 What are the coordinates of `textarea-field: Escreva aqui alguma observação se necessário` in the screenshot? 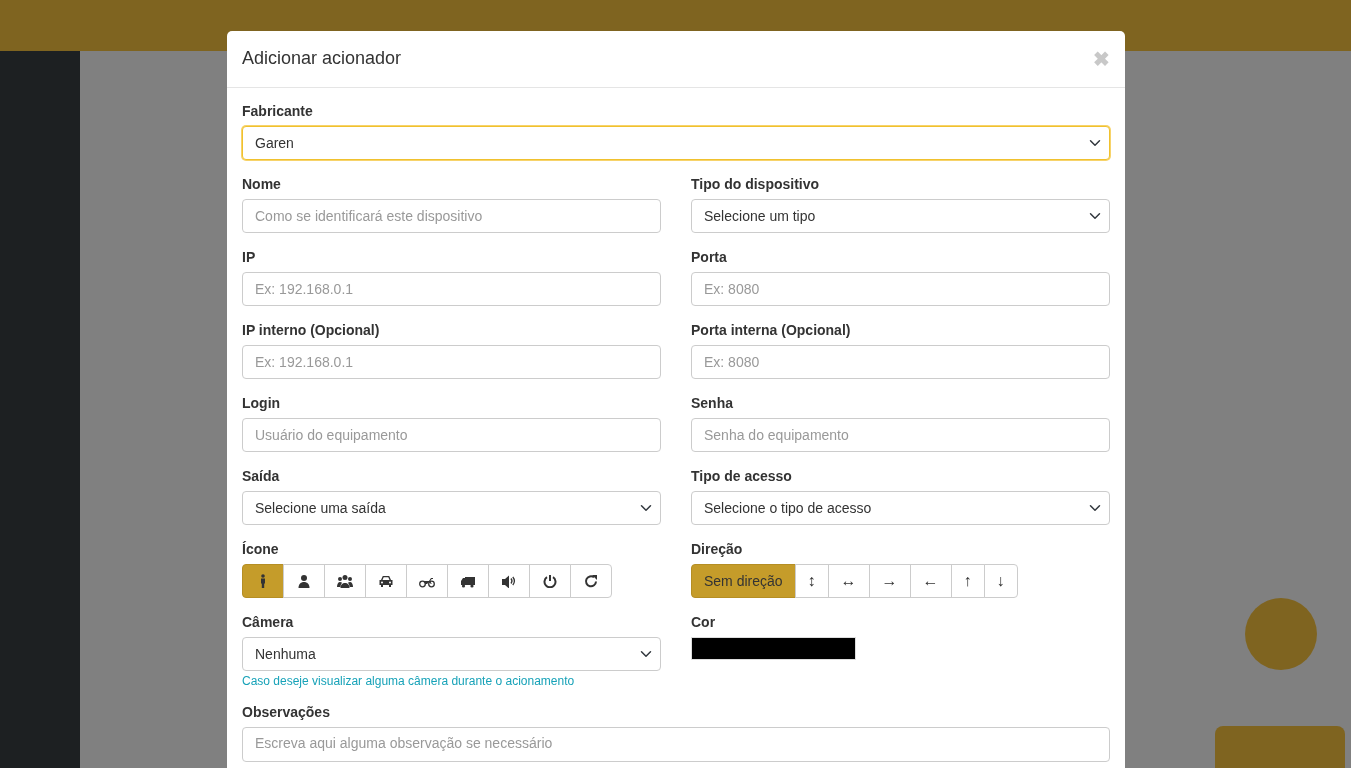 It's located at (676, 744).